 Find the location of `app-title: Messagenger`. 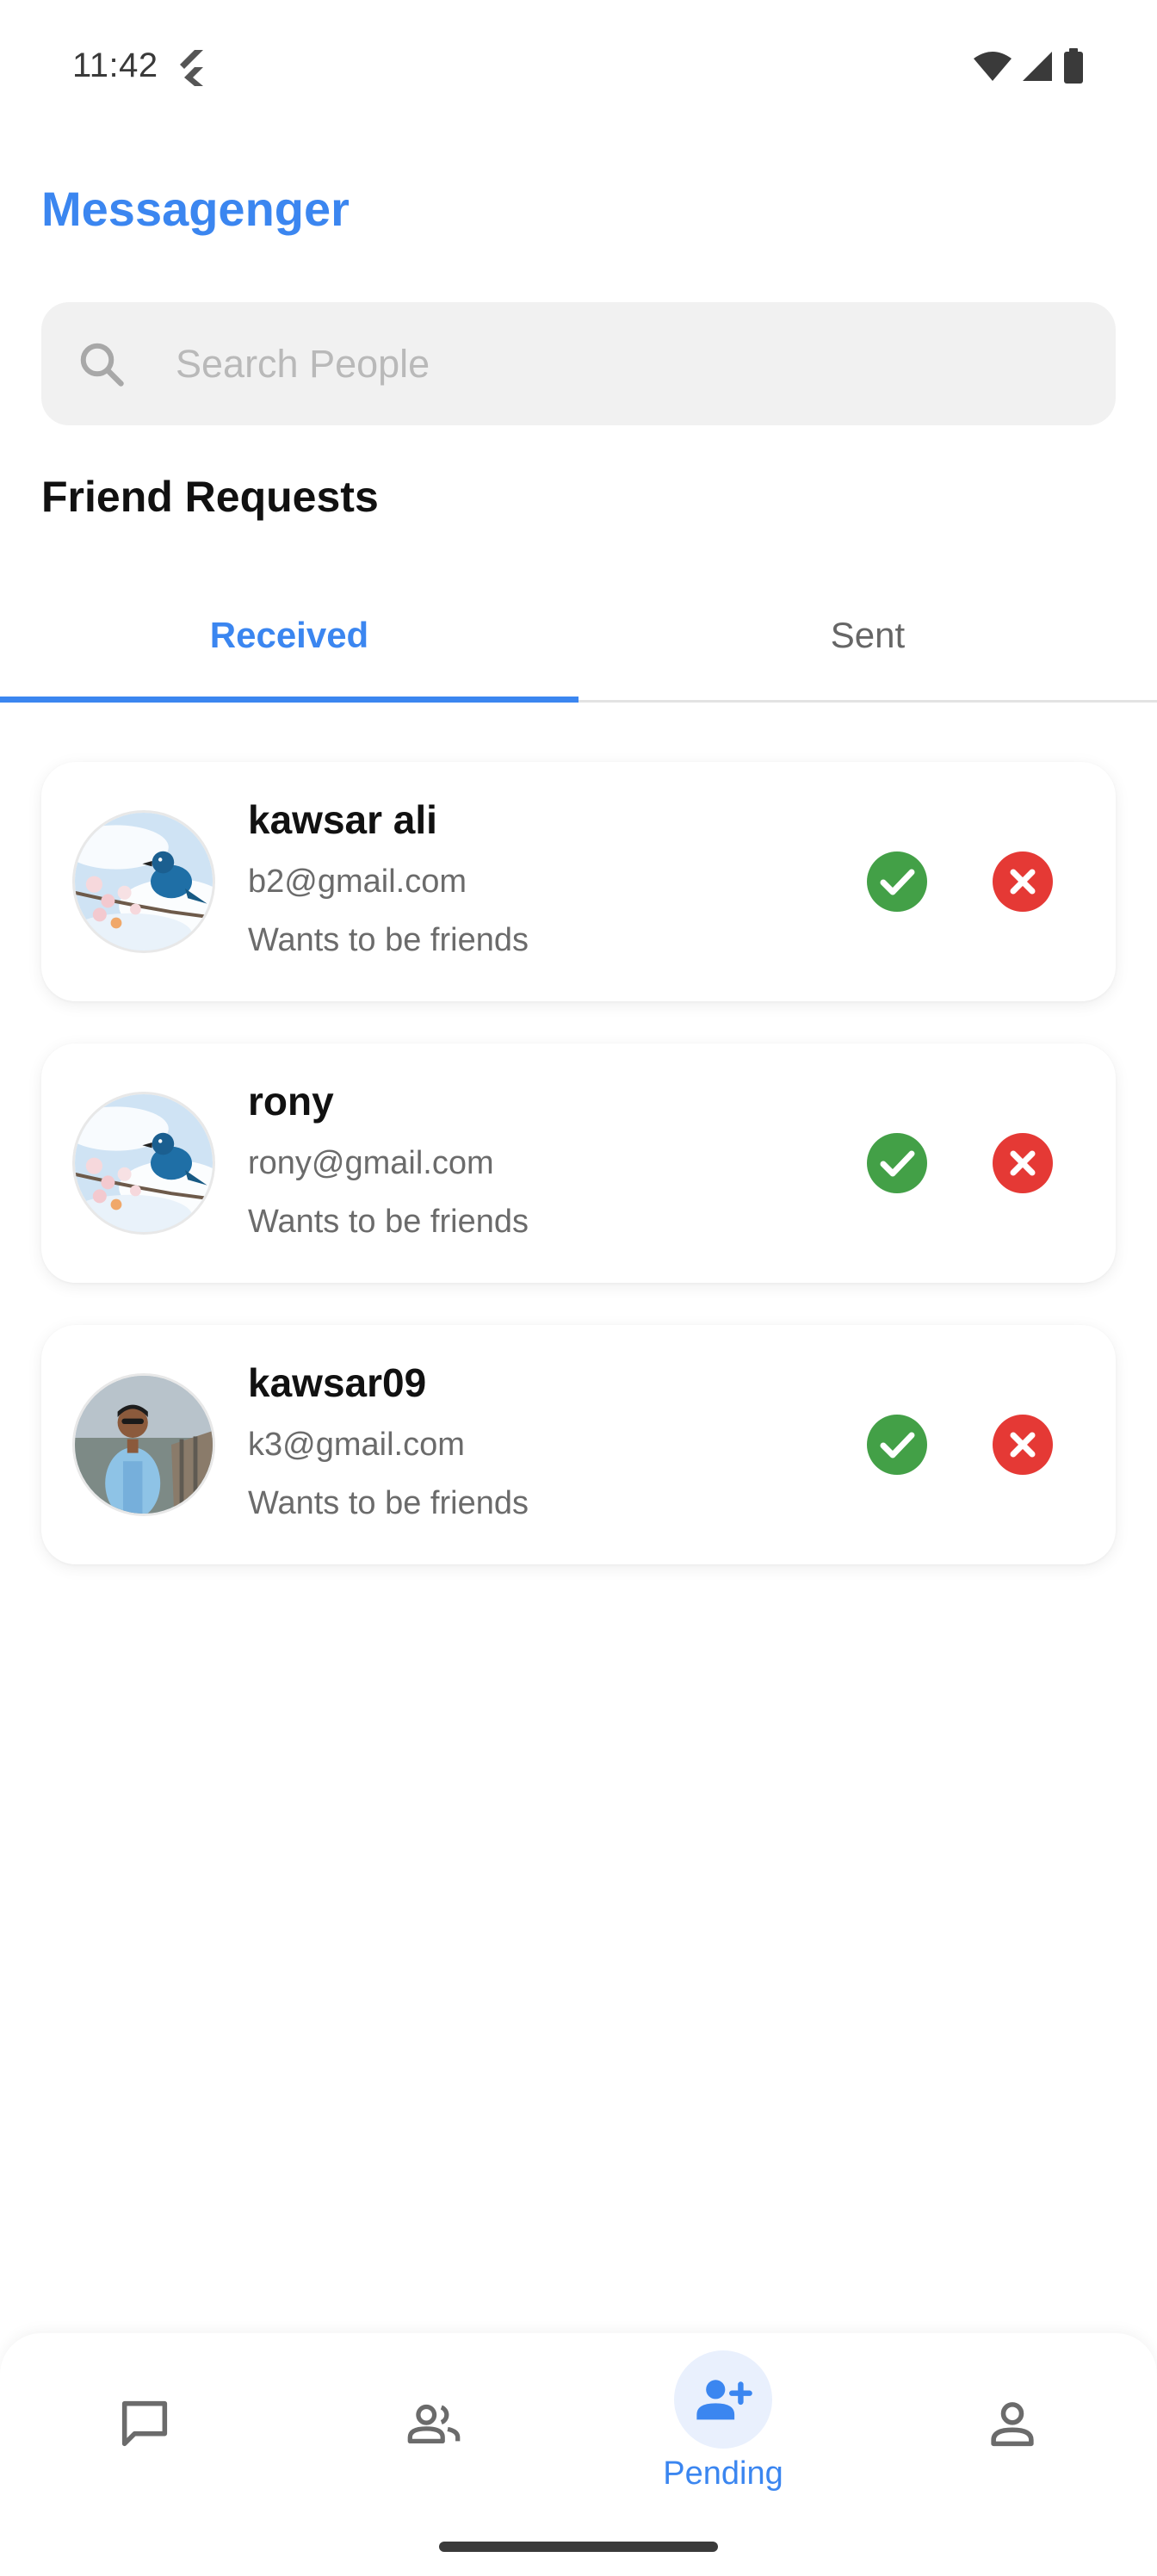

app-title: Messagenger is located at coordinates (195, 209).